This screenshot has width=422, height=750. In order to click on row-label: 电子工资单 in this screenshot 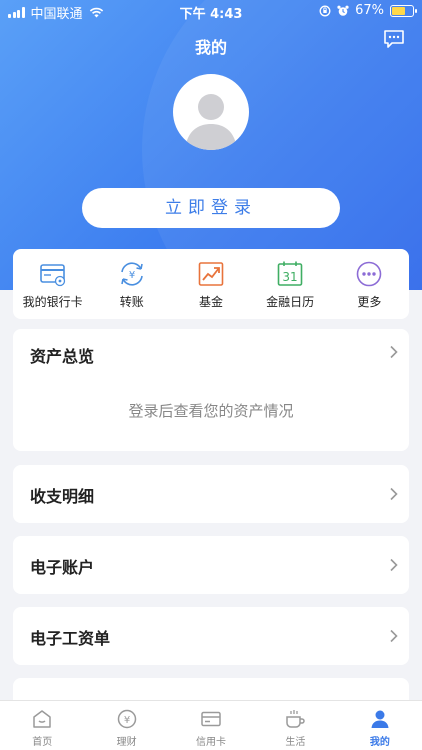, I will do `click(70, 638)`.